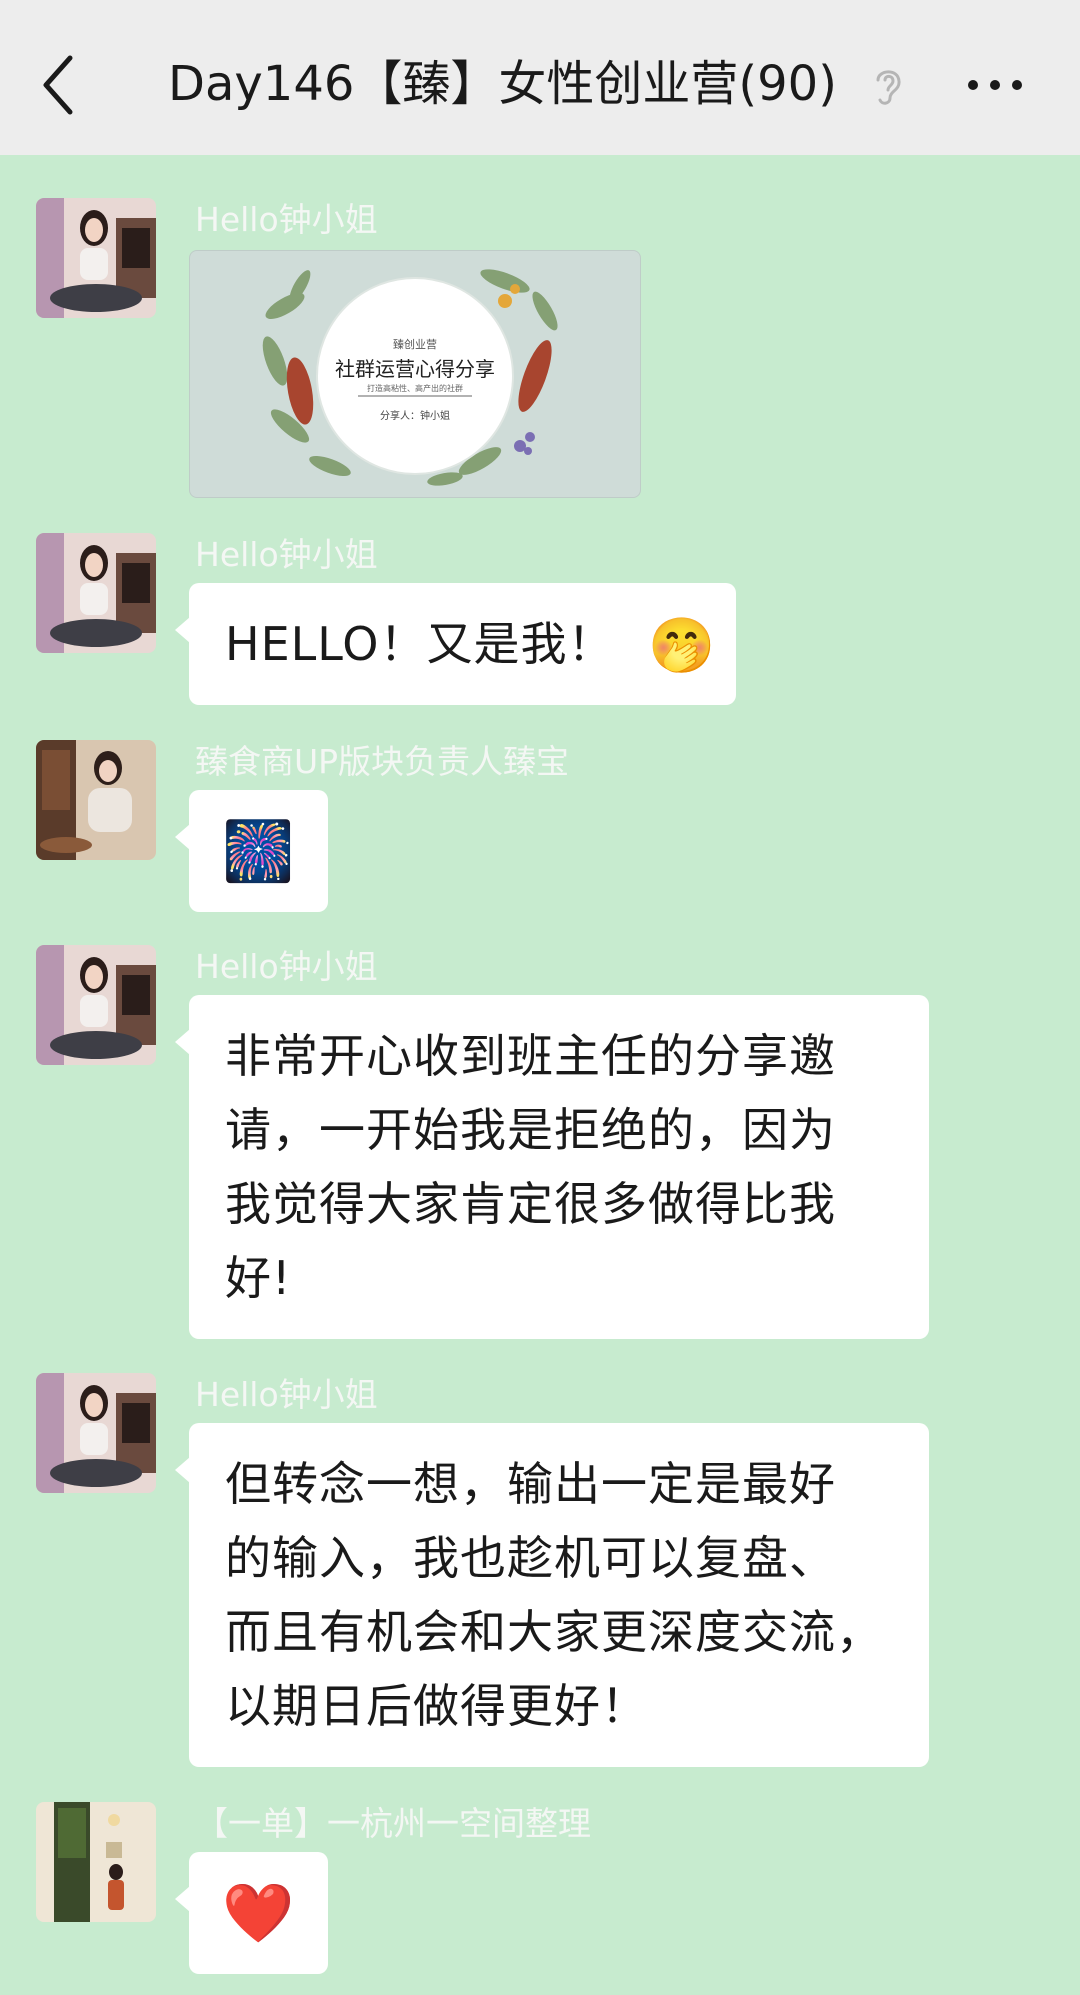 Image resolution: width=1080 pixels, height=1995 pixels. What do you see at coordinates (415, 415) in the screenshot?
I see `card-presenter: 分享人：钟小姐` at bounding box center [415, 415].